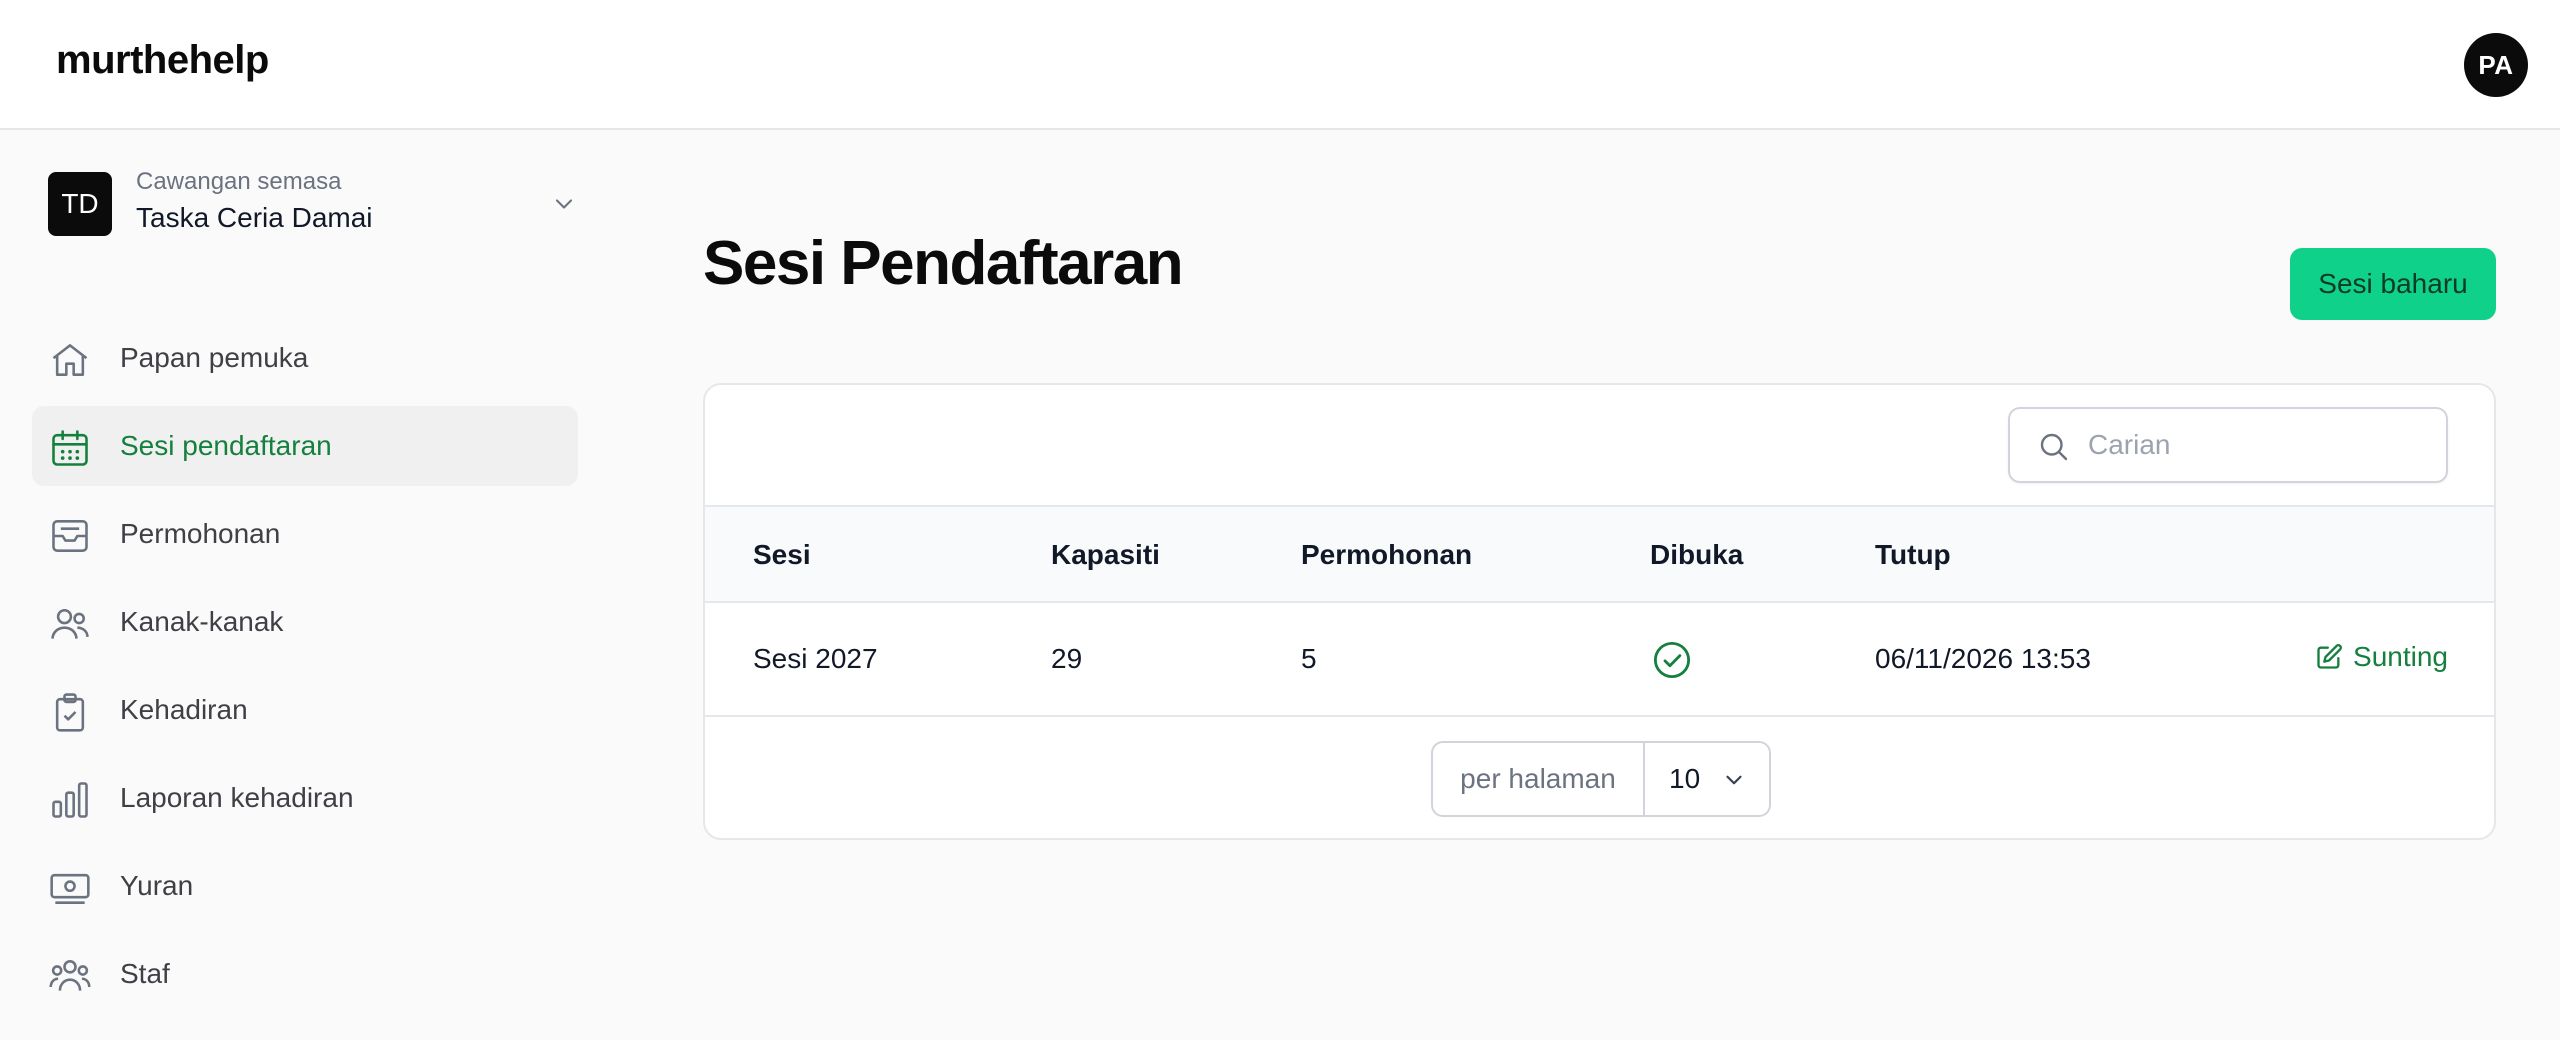 Image resolution: width=2560 pixels, height=1040 pixels. What do you see at coordinates (2400, 656) in the screenshot?
I see `edit-label: Sunting` at bounding box center [2400, 656].